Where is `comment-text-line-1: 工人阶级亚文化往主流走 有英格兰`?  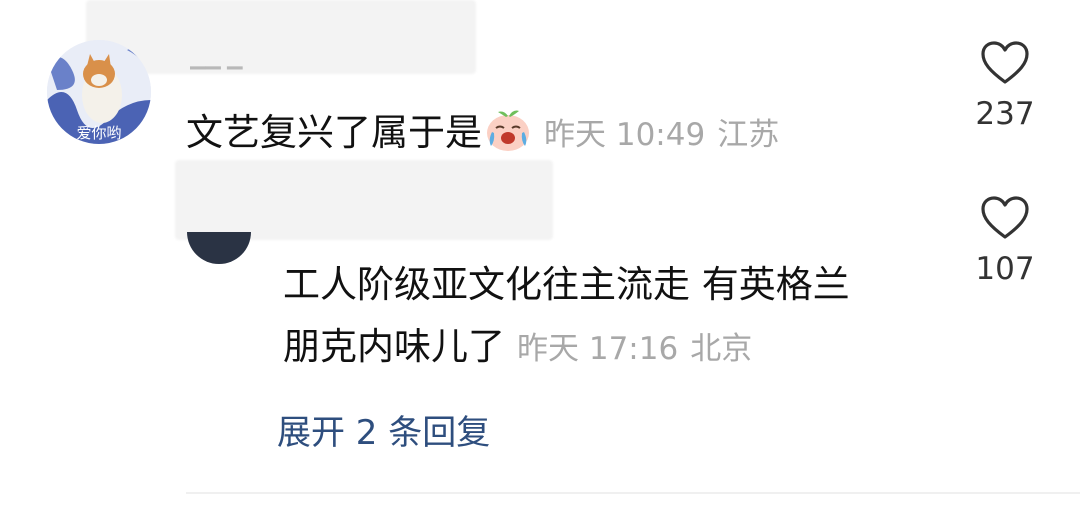
comment-text-line-1: 工人阶级亚文化往主流走 有英格兰 is located at coordinates (566, 284).